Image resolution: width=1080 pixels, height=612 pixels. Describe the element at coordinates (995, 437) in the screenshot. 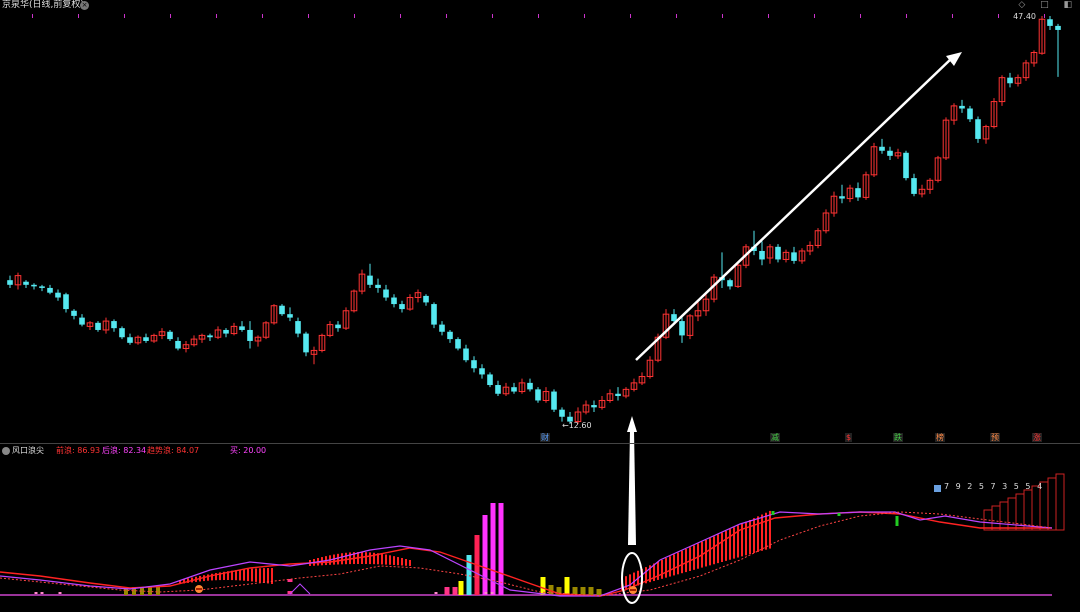

I see `signal-label: 预` at that location.